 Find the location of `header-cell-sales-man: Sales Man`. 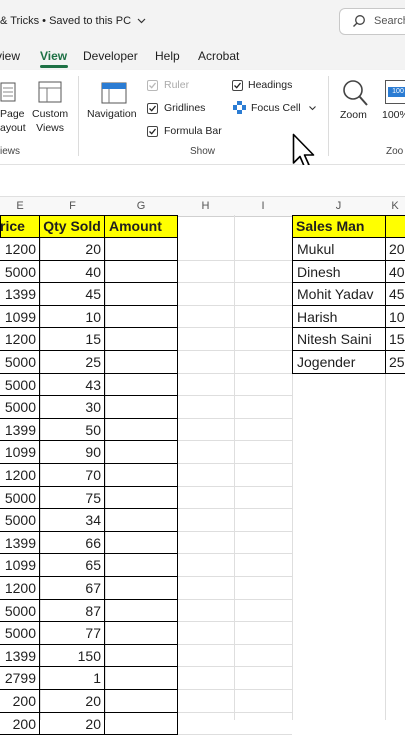

header-cell-sales-man: Sales Man is located at coordinates (338, 226).